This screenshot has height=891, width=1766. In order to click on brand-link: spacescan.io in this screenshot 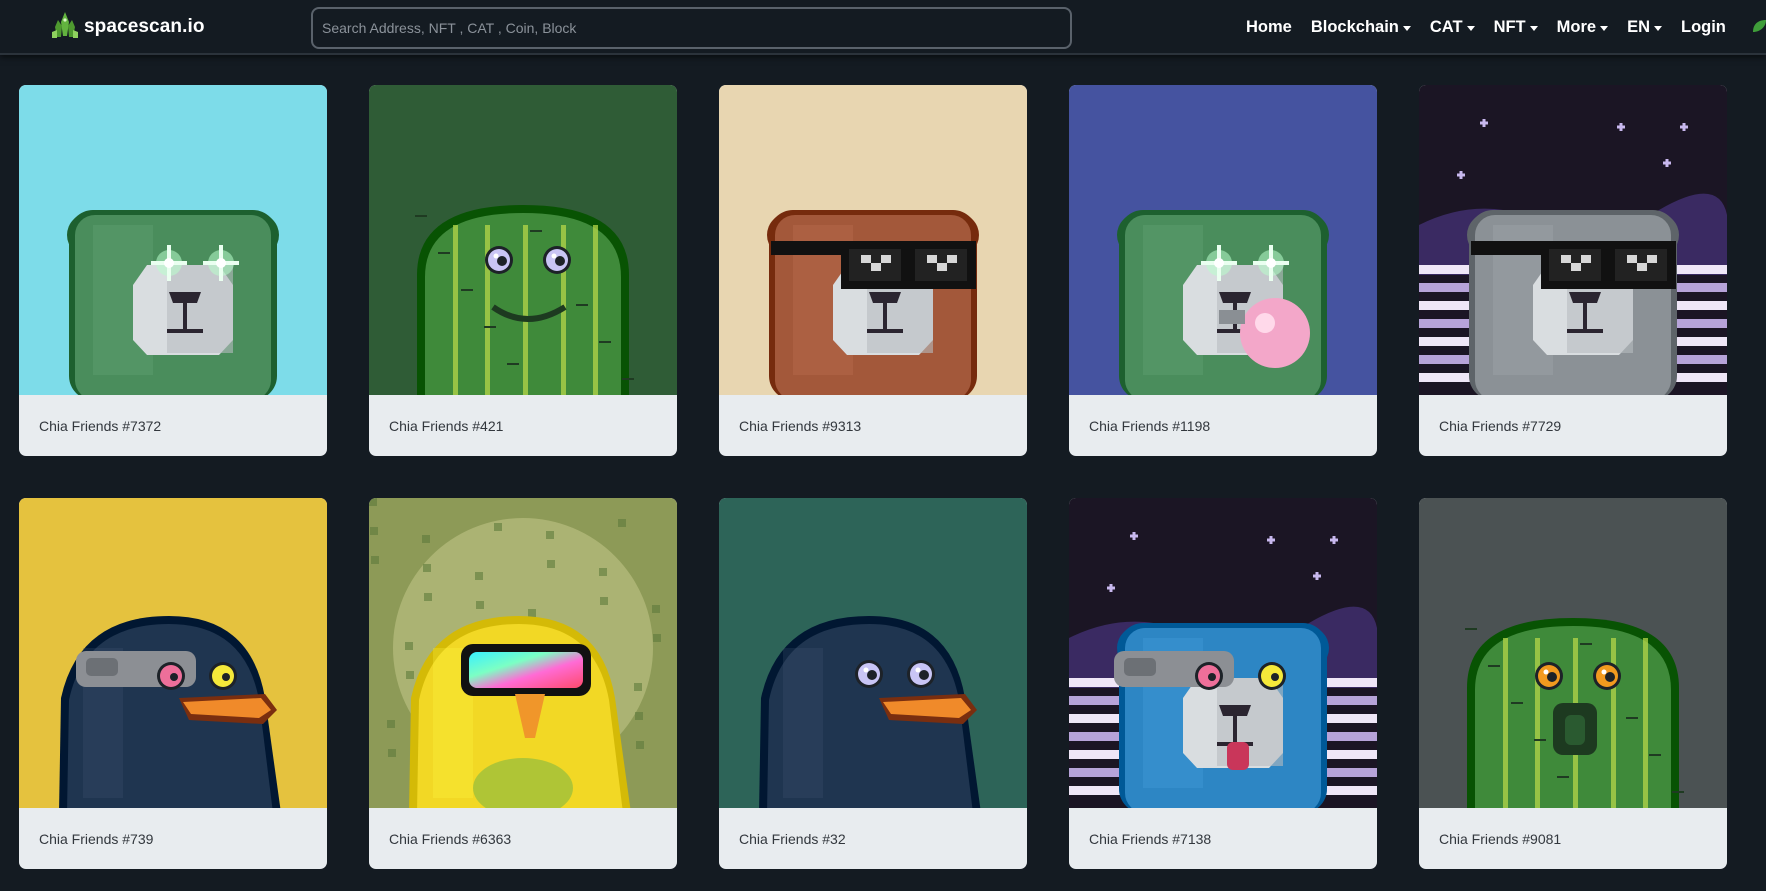, I will do `click(127, 27)`.